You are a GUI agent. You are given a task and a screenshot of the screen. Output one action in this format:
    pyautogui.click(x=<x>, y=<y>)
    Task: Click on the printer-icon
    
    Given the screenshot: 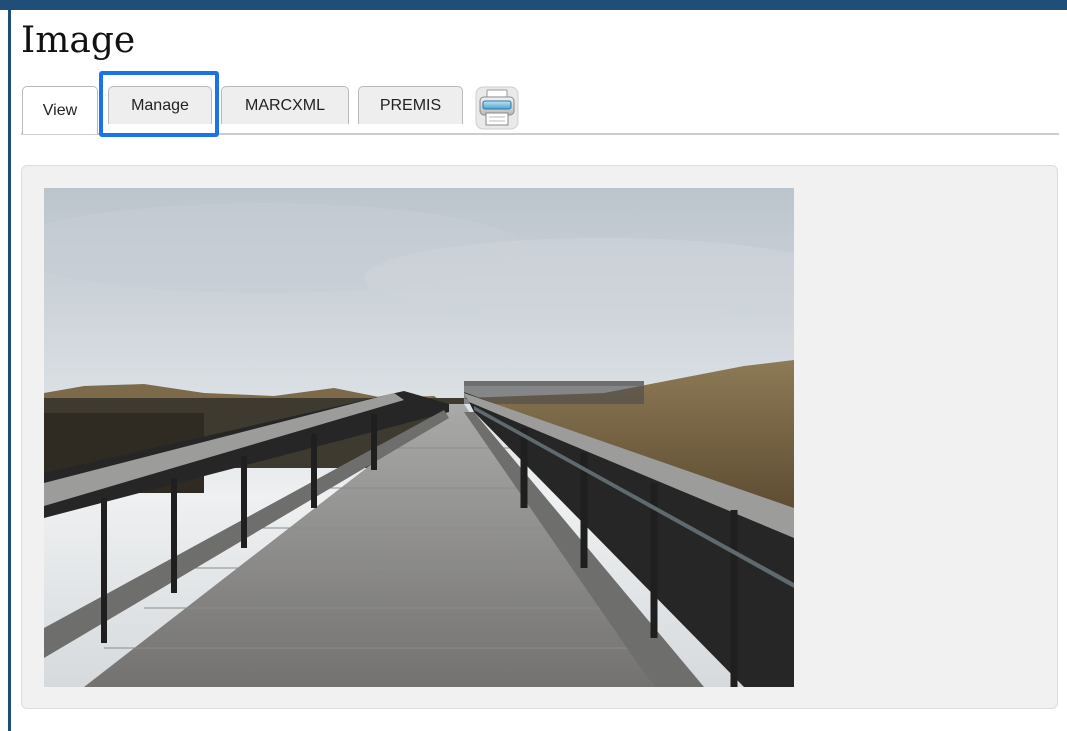 What is the action you would take?
    pyautogui.click(x=497, y=108)
    